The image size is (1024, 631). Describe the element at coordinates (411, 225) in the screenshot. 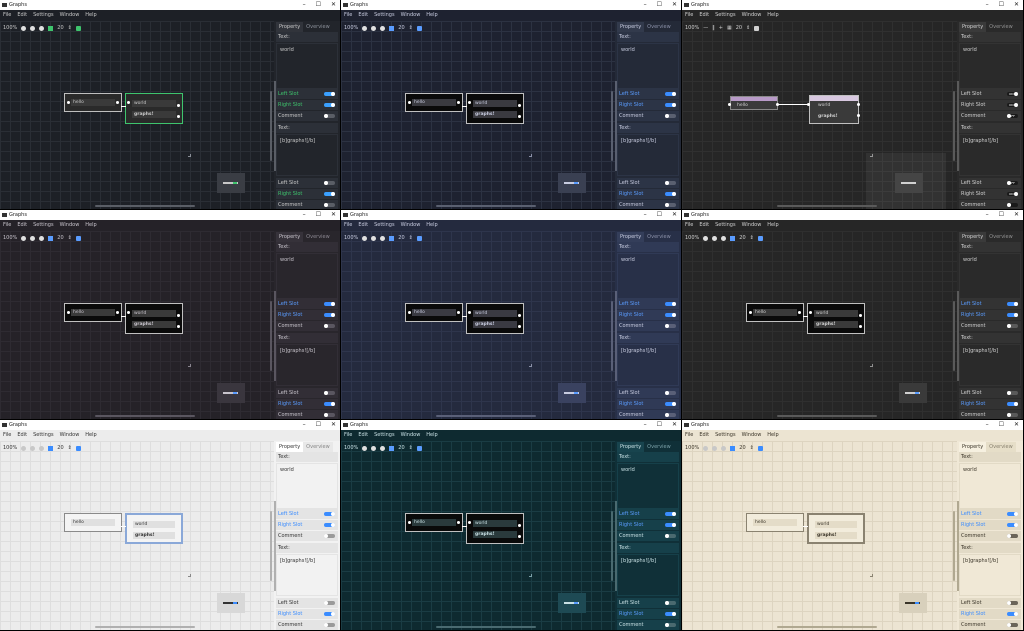

I see `menu-window: Window` at that location.